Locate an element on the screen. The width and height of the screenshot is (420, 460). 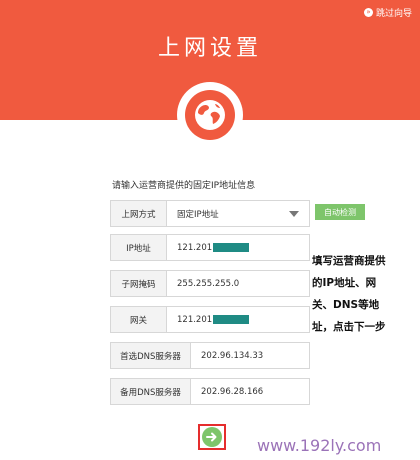
annotation-line: 址，点击下一步 is located at coordinates (349, 327).